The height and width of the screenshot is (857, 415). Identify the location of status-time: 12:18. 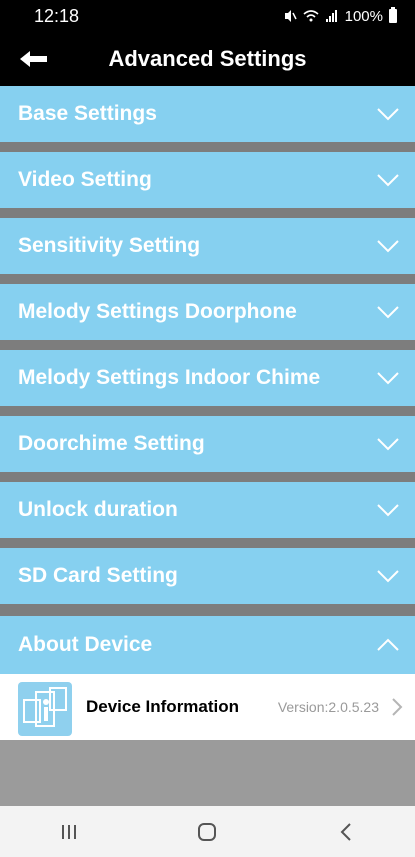
(57, 15).